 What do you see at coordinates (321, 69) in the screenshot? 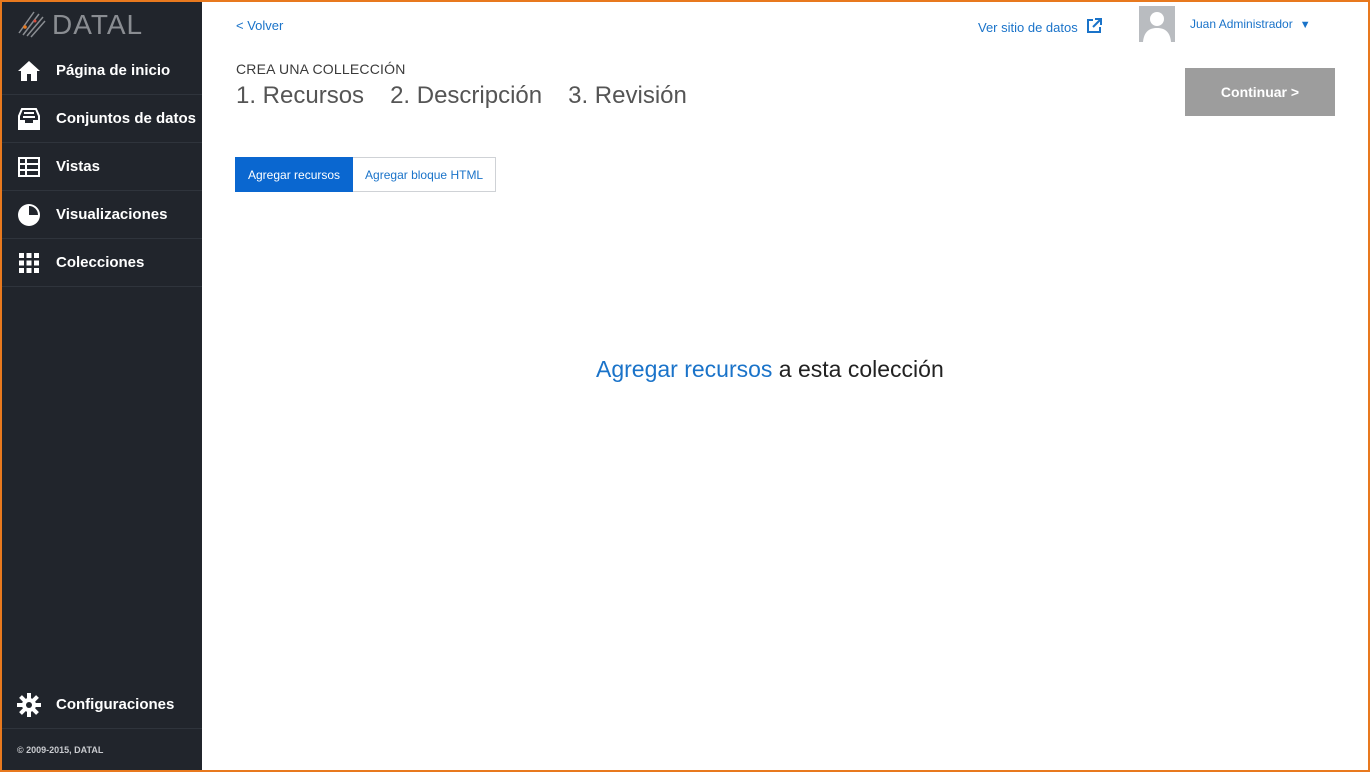
I see `page-eyebrow: CREA UNA COLLECCIÓN` at bounding box center [321, 69].